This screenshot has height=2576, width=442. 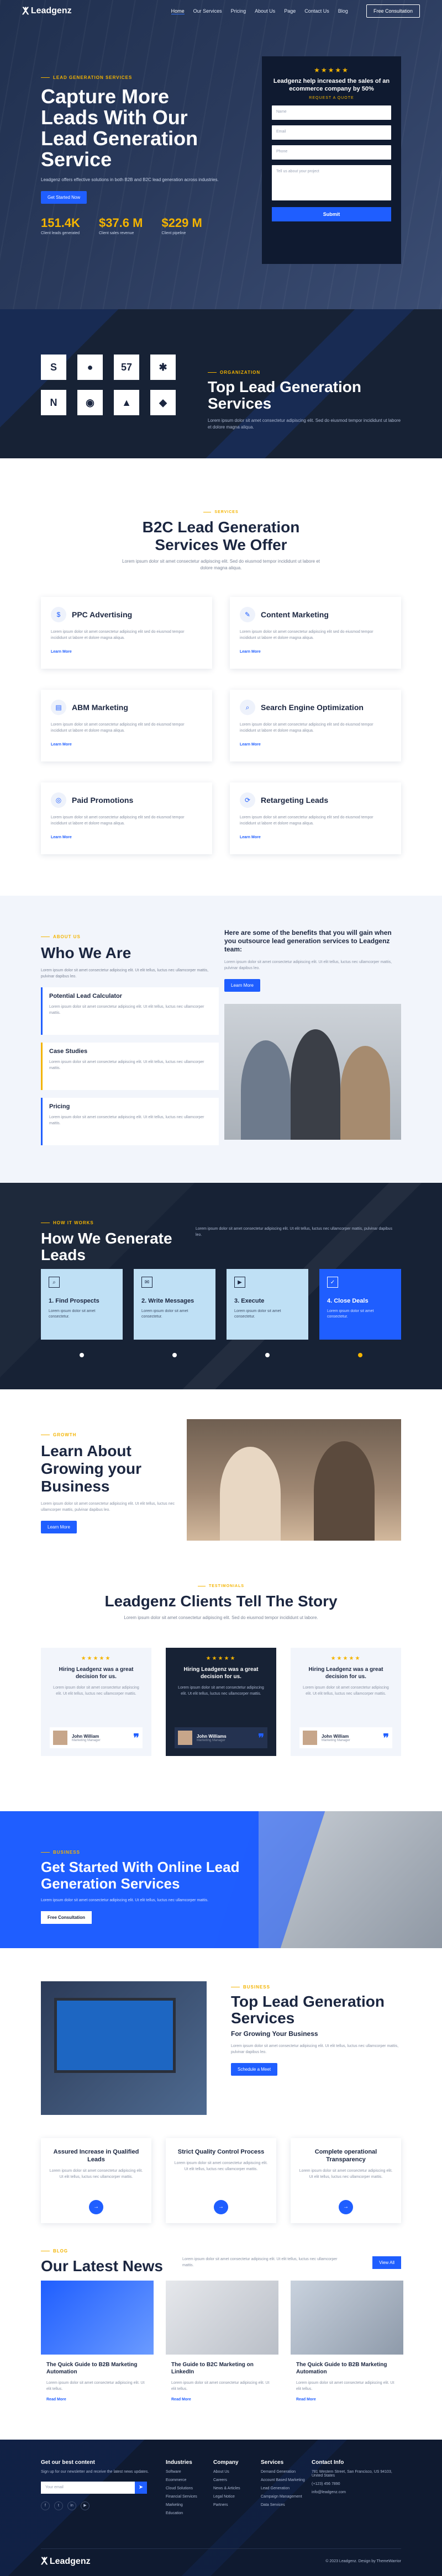 What do you see at coordinates (238, 11) in the screenshot?
I see `nav-link-pricing: Pricing` at bounding box center [238, 11].